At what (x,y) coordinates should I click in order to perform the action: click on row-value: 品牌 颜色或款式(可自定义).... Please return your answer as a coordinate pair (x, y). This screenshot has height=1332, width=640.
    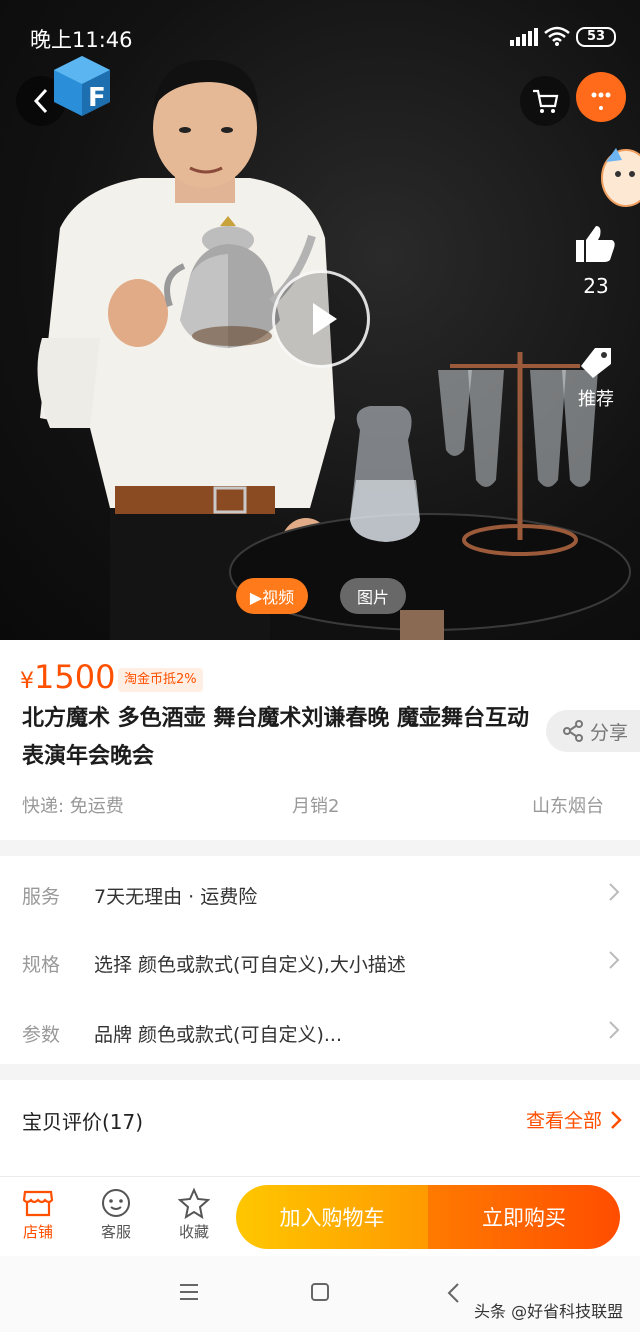
    Looking at the image, I should click on (218, 1035).